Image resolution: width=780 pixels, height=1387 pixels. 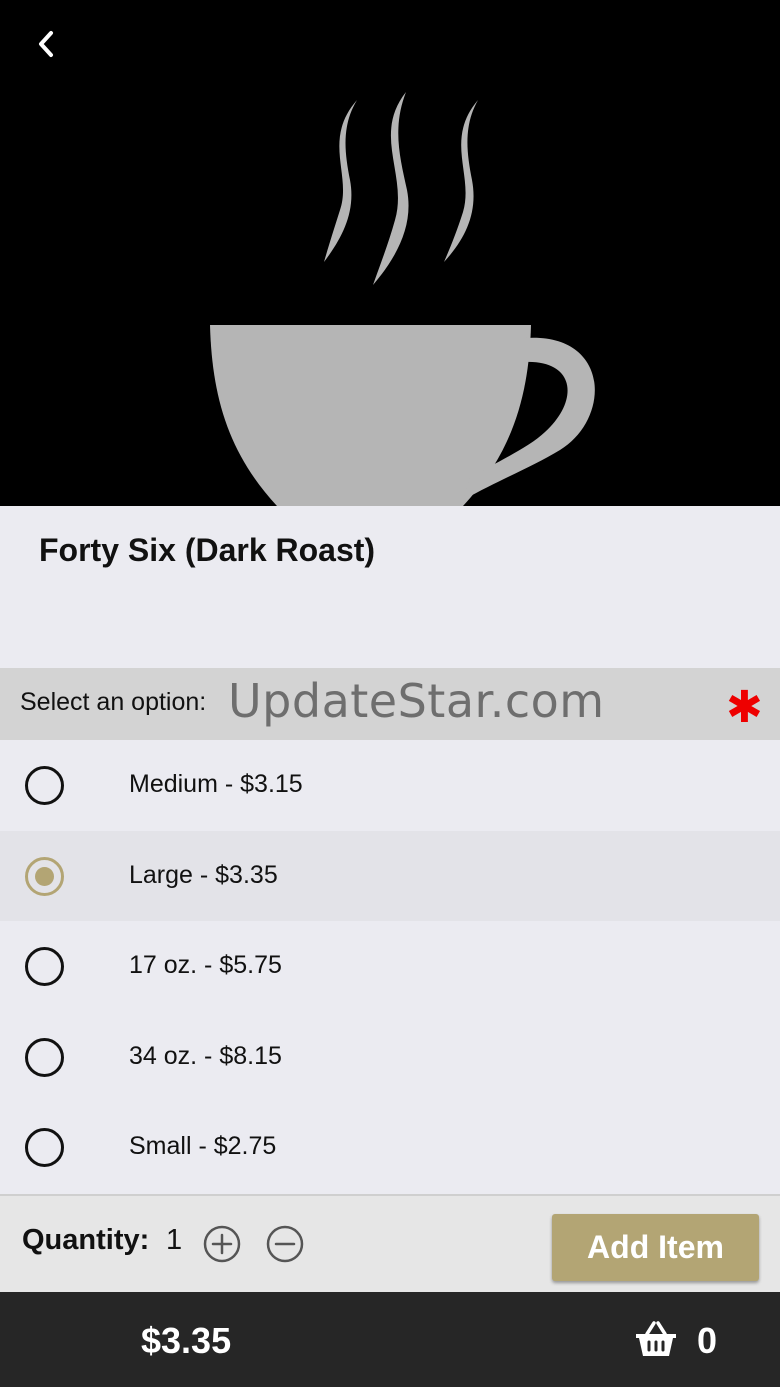 What do you see at coordinates (207, 550) in the screenshot?
I see `item-title: Forty Six (Dark Roast)` at bounding box center [207, 550].